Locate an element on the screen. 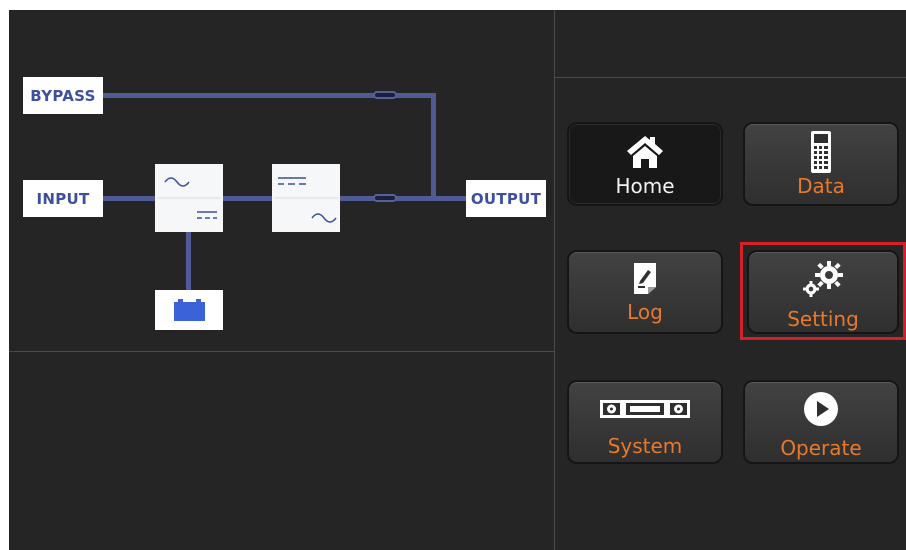 The image size is (906, 550). setting-highlight-box is located at coordinates (823, 291).